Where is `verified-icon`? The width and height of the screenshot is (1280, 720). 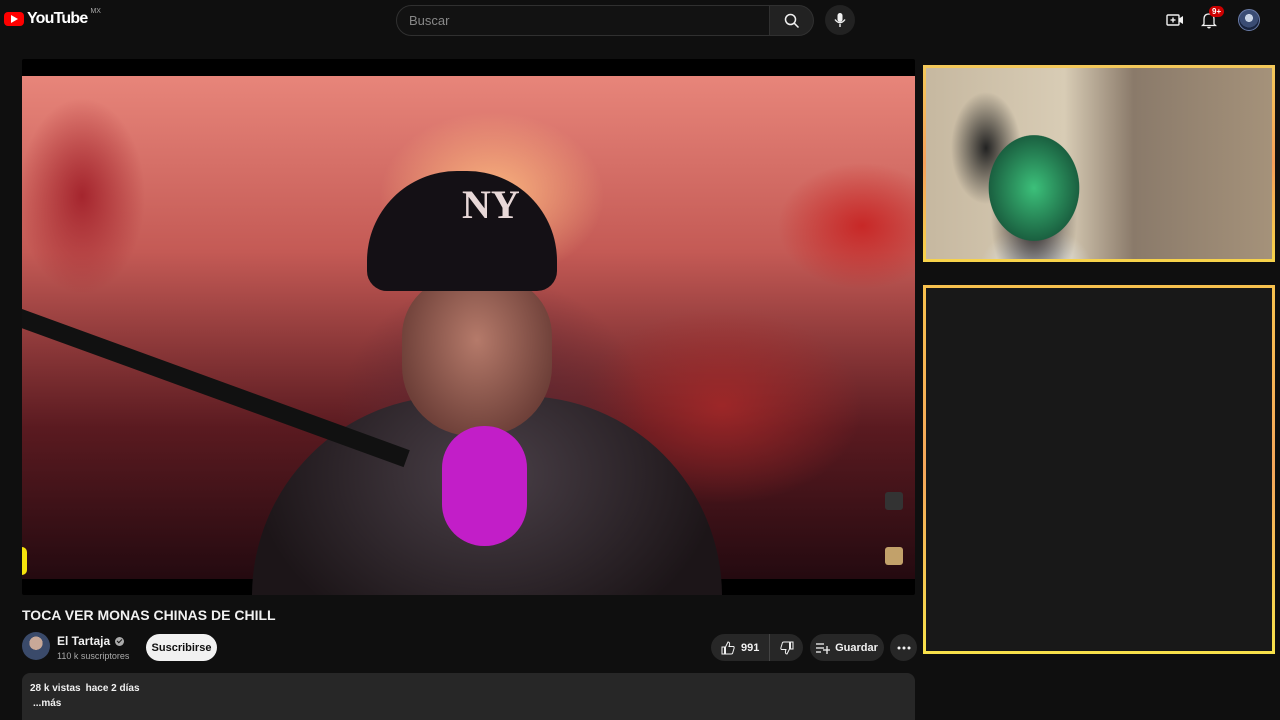 verified-icon is located at coordinates (120, 641).